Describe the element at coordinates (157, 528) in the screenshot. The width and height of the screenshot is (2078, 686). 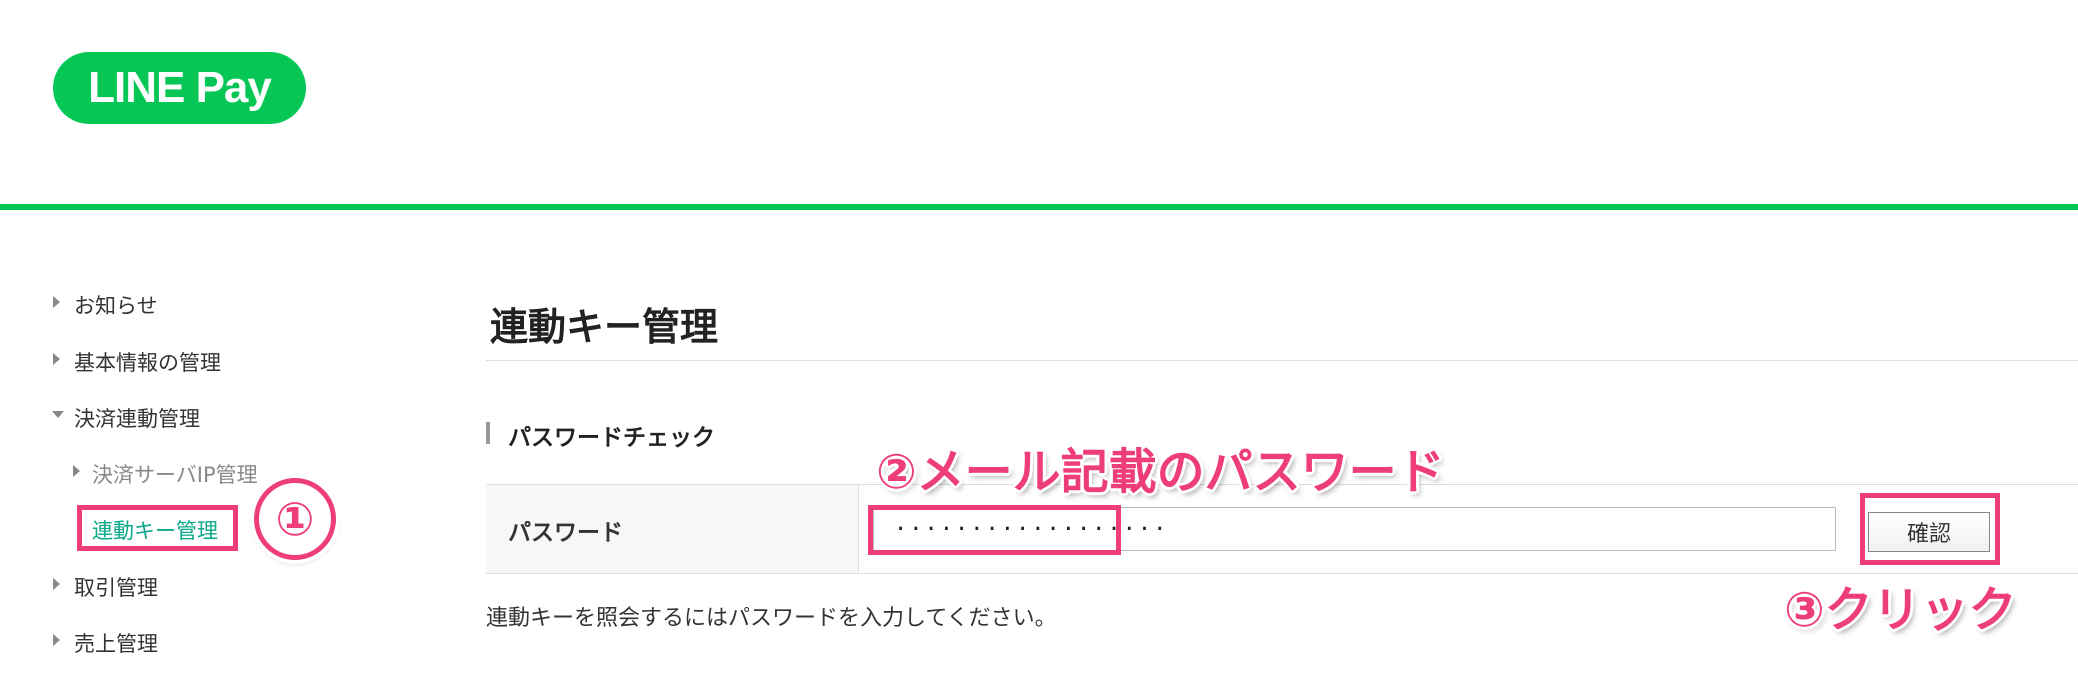
I see `step1-highlight` at that location.